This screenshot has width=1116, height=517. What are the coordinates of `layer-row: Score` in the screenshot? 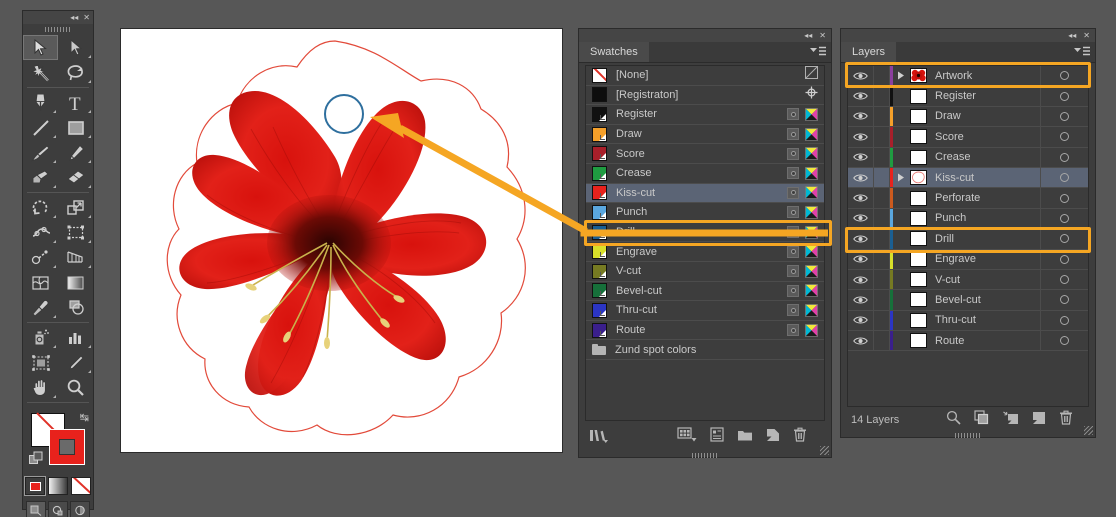 It's located at (968, 137).